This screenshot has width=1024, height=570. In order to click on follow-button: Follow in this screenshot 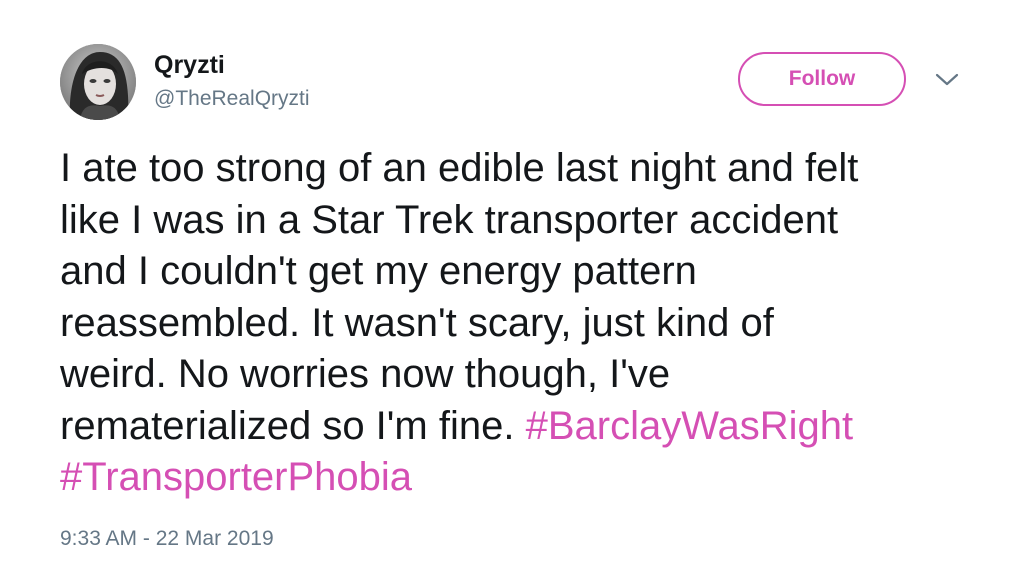, I will do `click(822, 79)`.